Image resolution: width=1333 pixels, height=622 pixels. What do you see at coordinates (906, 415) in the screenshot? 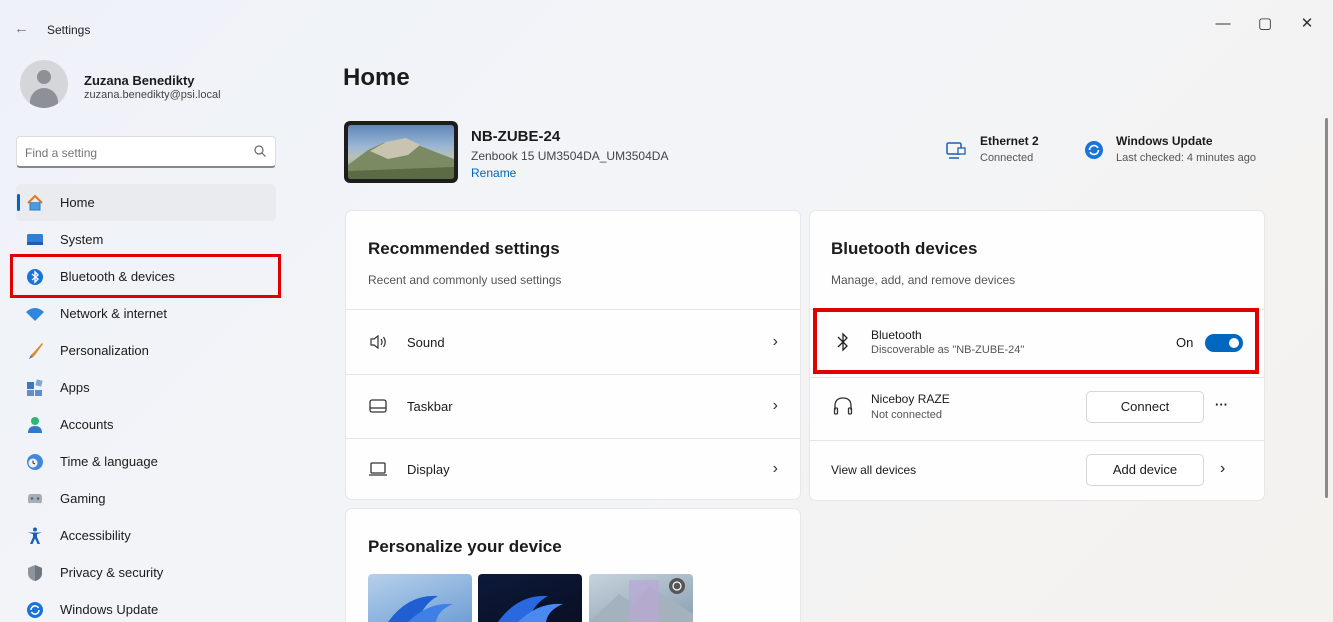
I see `device-status: Not connected` at bounding box center [906, 415].